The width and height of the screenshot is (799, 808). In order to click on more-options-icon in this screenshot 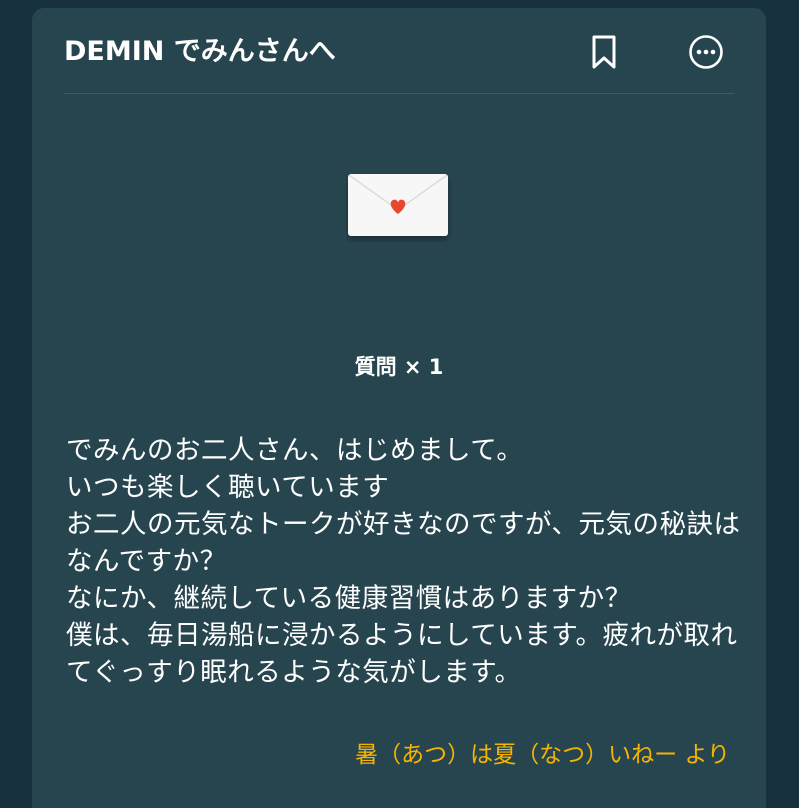, I will do `click(706, 52)`.